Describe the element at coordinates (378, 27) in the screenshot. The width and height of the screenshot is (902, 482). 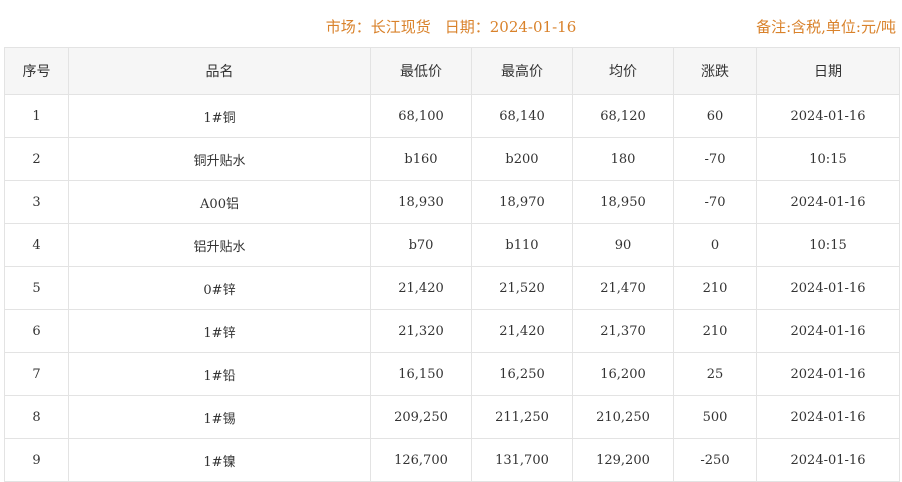
I see `market-label: 市场：长江现货` at that location.